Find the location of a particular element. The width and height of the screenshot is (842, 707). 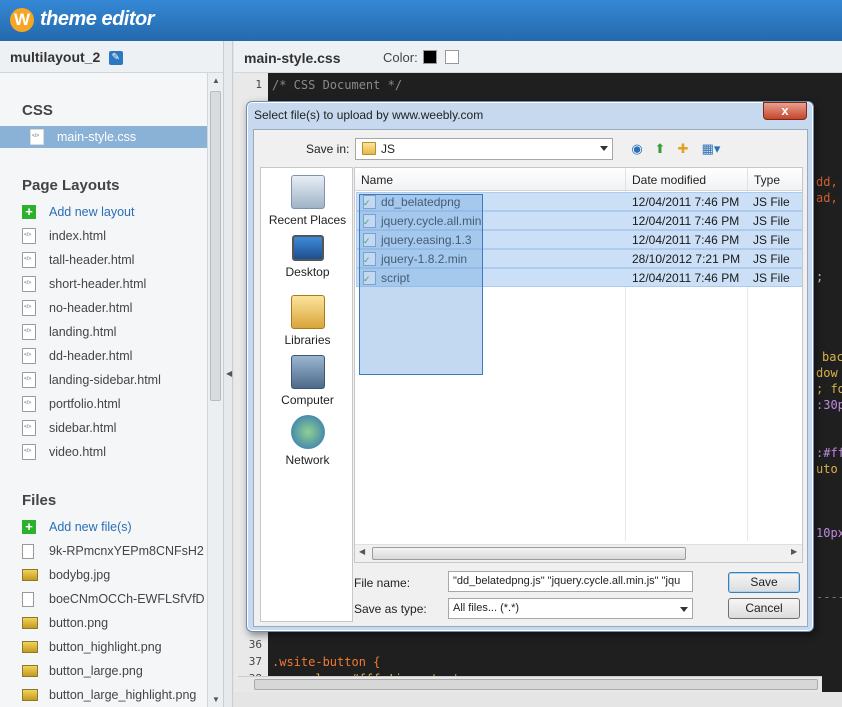

layout-item: no-header.html is located at coordinates (77, 308).